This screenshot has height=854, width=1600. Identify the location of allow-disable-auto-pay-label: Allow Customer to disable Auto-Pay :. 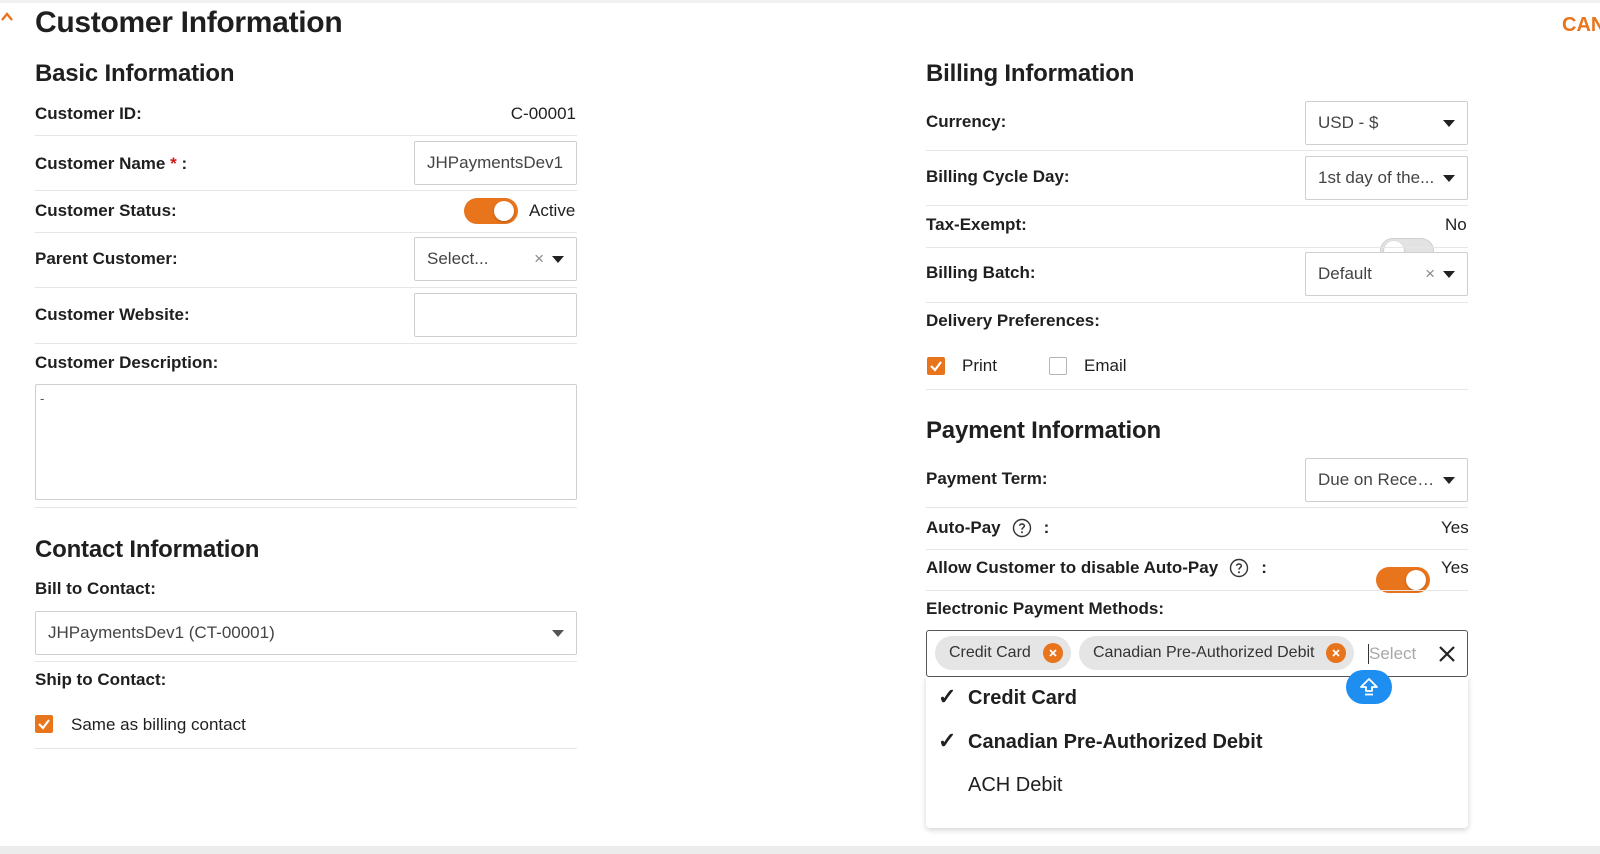
(1096, 568).